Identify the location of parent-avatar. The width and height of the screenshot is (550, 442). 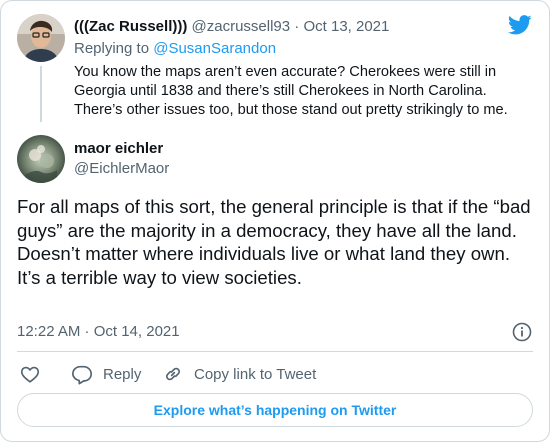
(41, 38).